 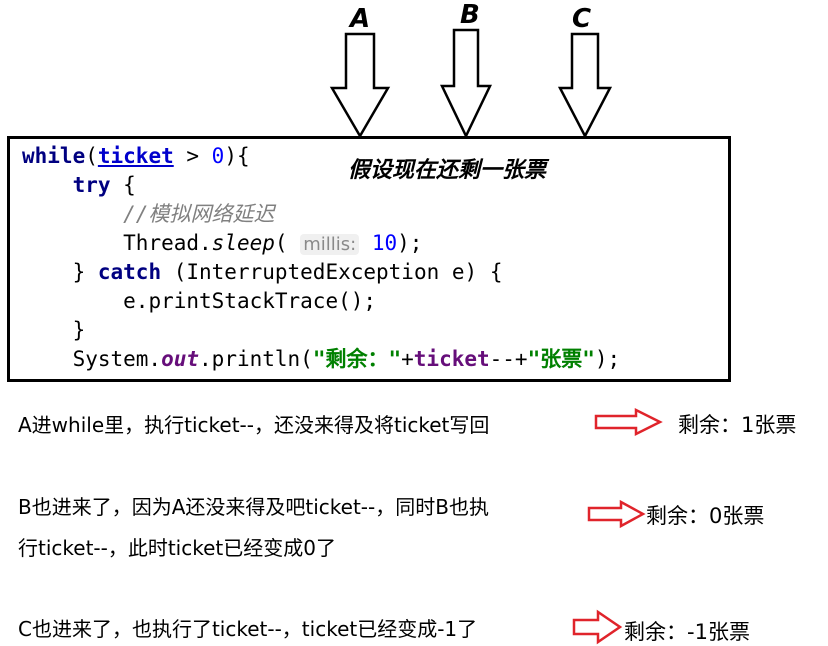 I want to click on zero-literal: 0, so click(x=218, y=156).